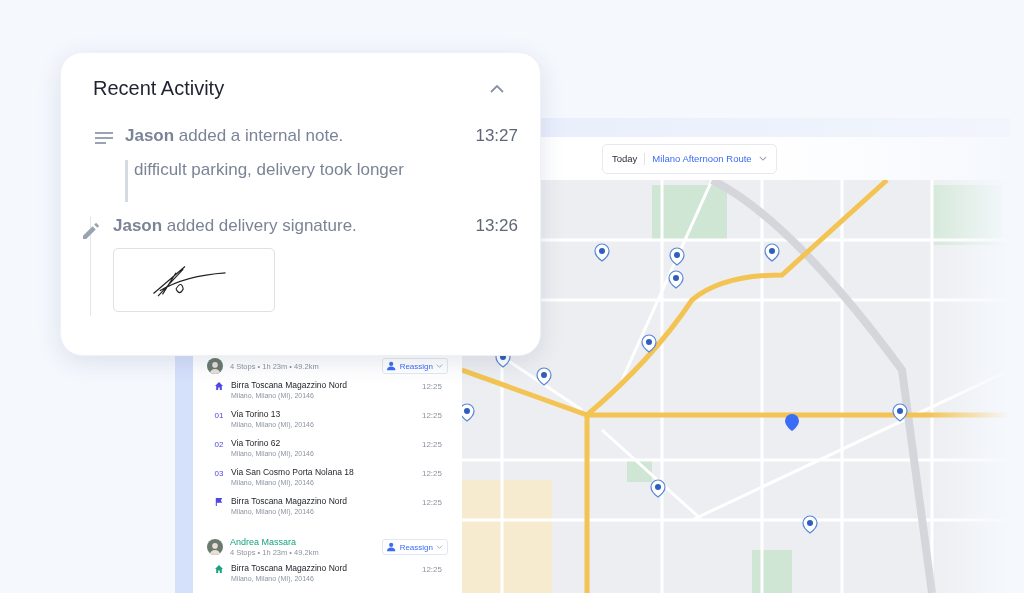  What do you see at coordinates (689, 158) in the screenshot?
I see `route-dropdown: Today Milano Afternoon Route` at bounding box center [689, 158].